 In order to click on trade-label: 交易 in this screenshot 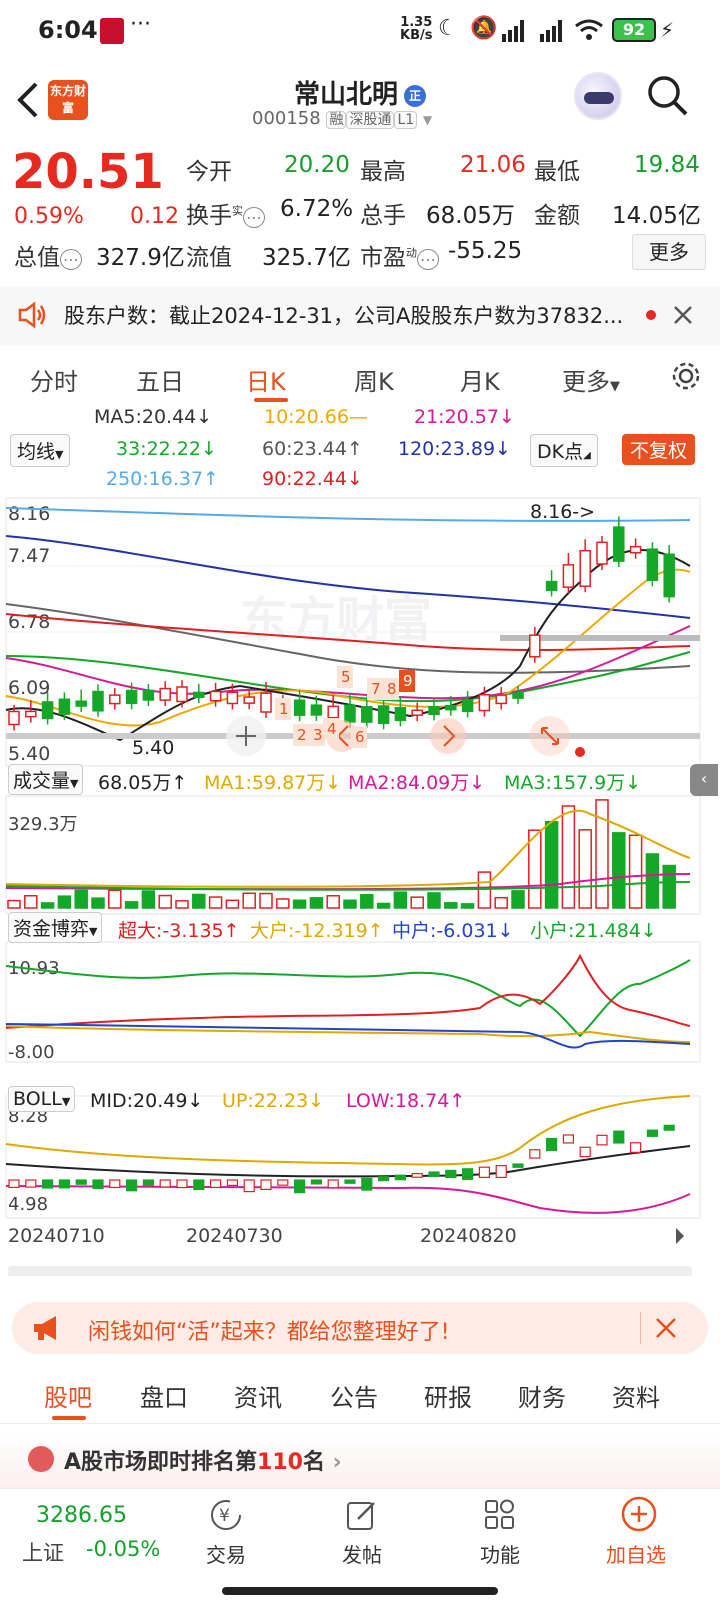, I will do `click(226, 1553)`.